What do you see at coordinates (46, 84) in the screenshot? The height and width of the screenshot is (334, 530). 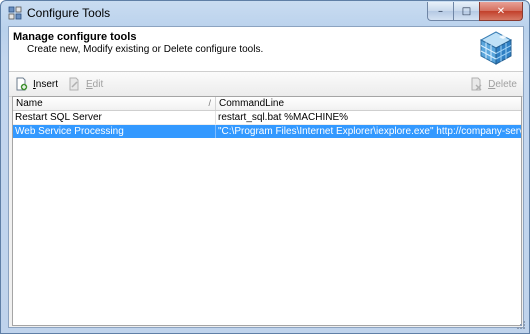 I see `insert-label: Insert` at bounding box center [46, 84].